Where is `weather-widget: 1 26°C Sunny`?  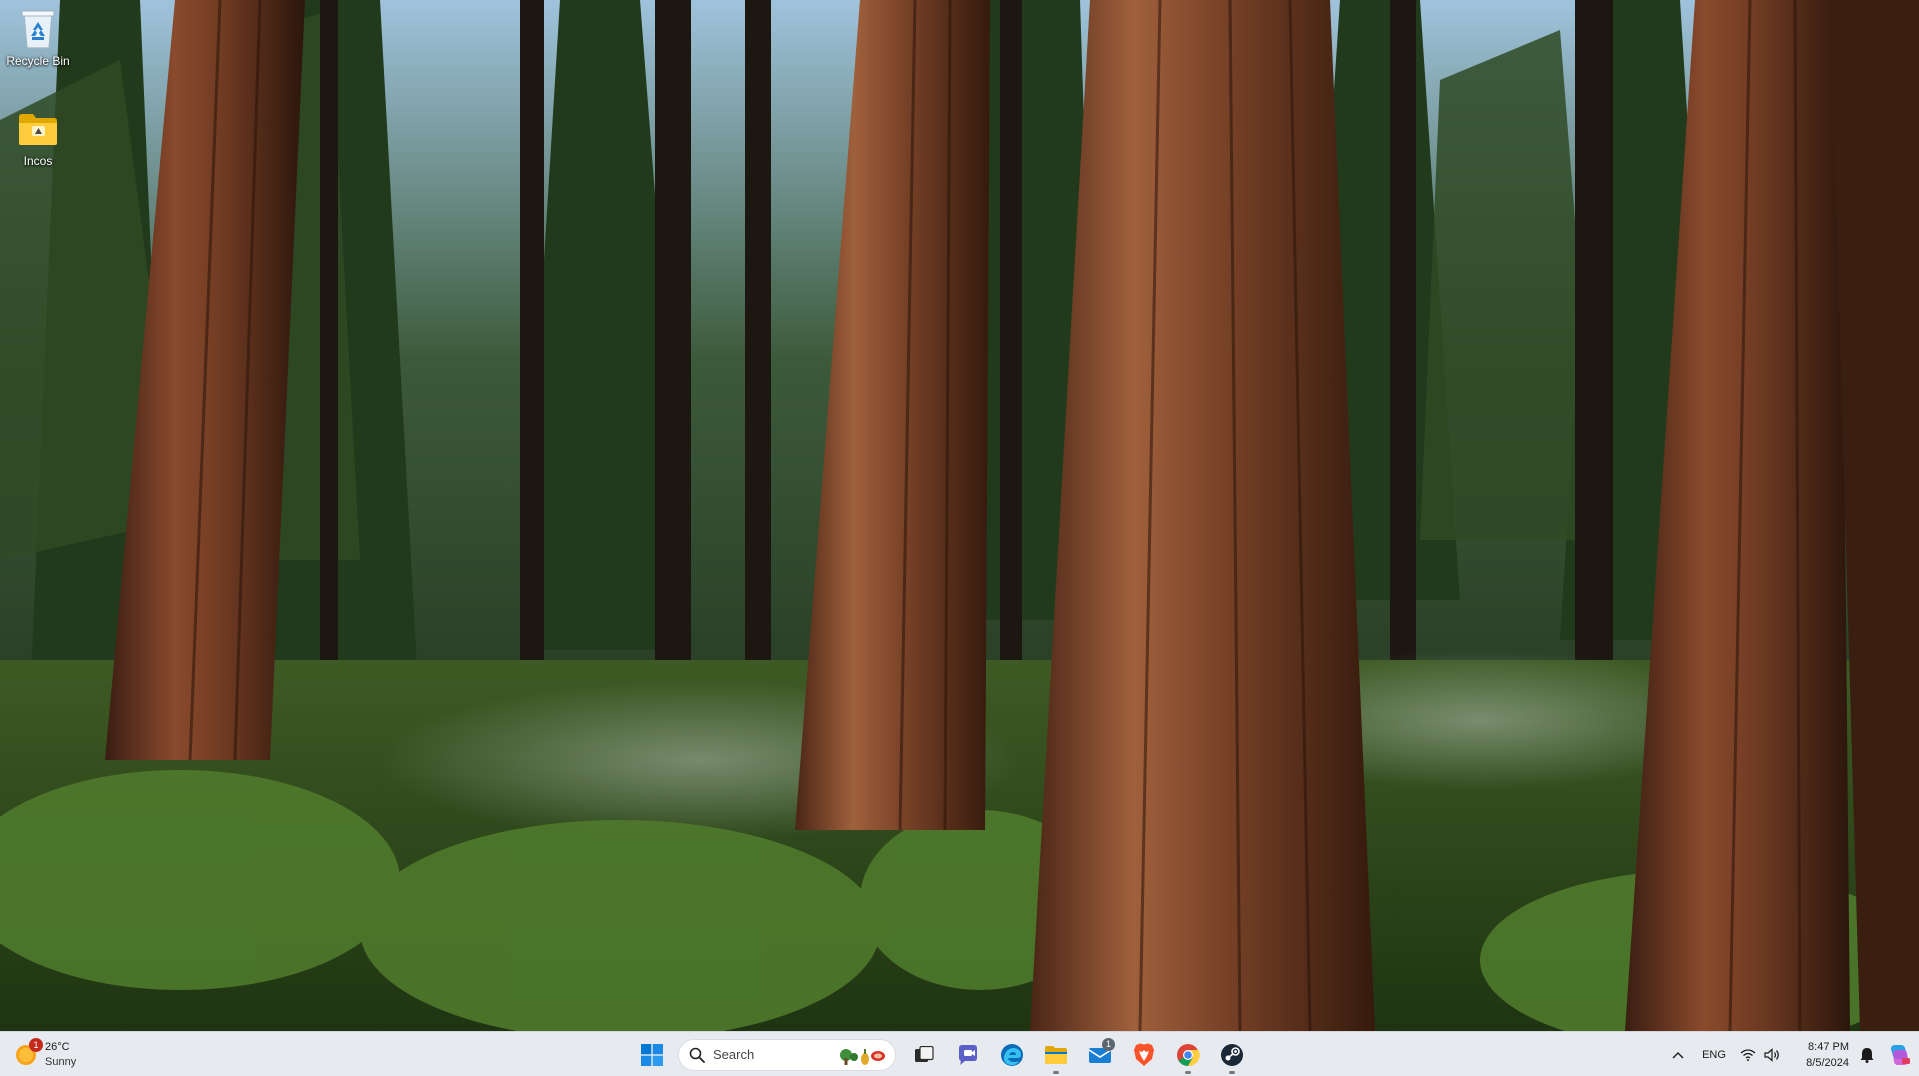
weather-widget: 1 26°C Sunny is located at coordinates (45, 1055).